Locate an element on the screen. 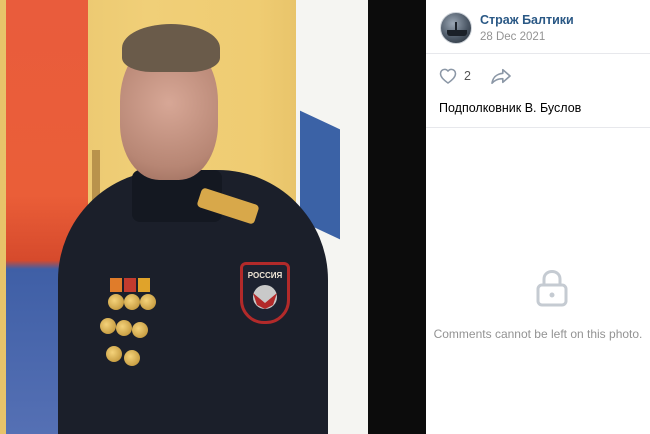  share-arrow-icon is located at coordinates (501, 76).